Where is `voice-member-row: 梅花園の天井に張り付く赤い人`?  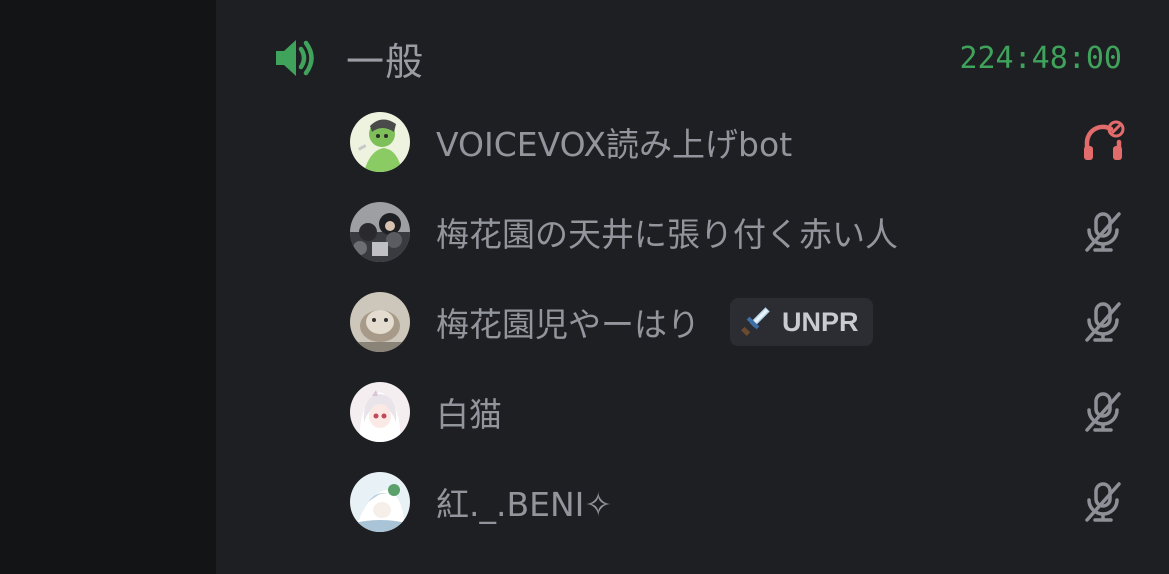 voice-member-row: 梅花園の天井に張り付く赤い人 is located at coordinates (737, 232).